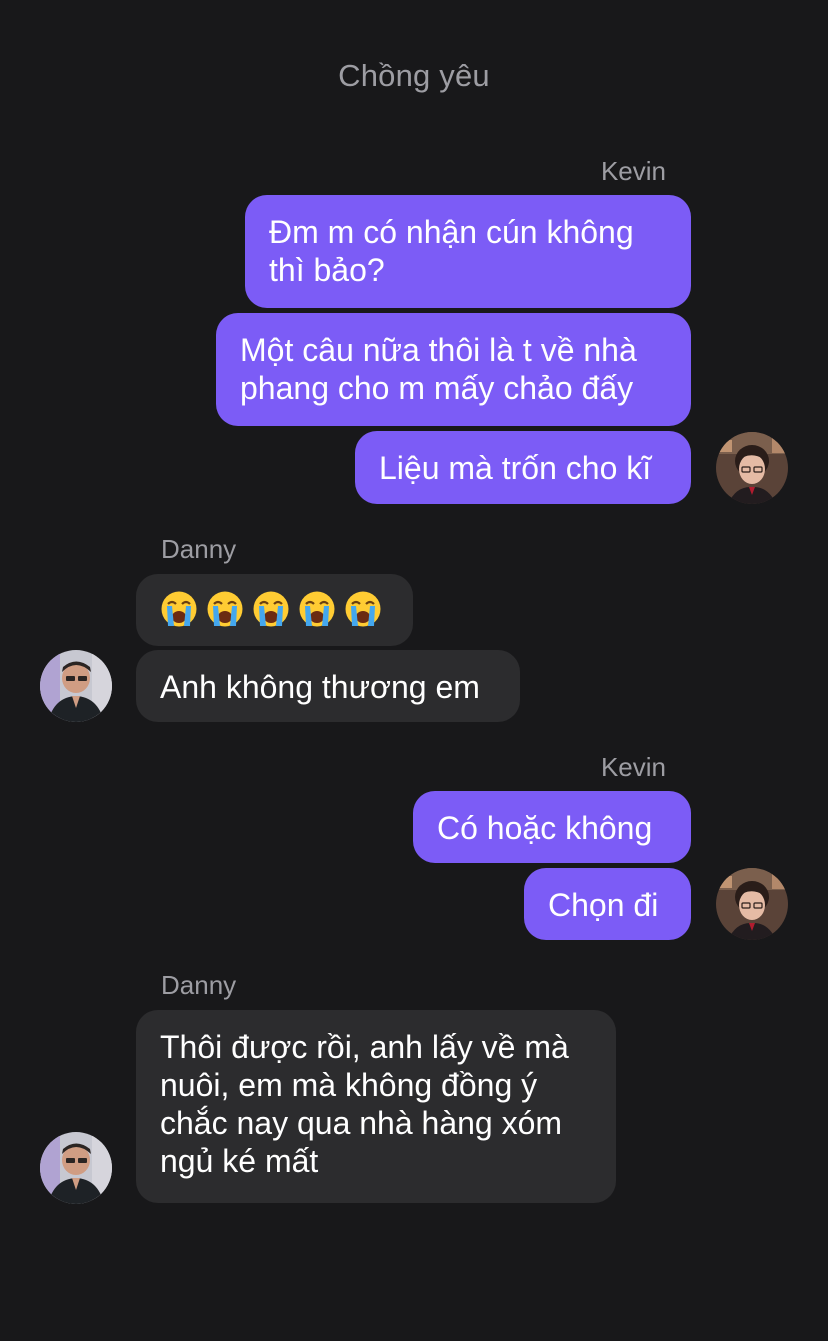 The width and height of the screenshot is (828, 1341). I want to click on message-bubble-outgoing: Đm m có nhận cún không thì bảo?, so click(468, 251).